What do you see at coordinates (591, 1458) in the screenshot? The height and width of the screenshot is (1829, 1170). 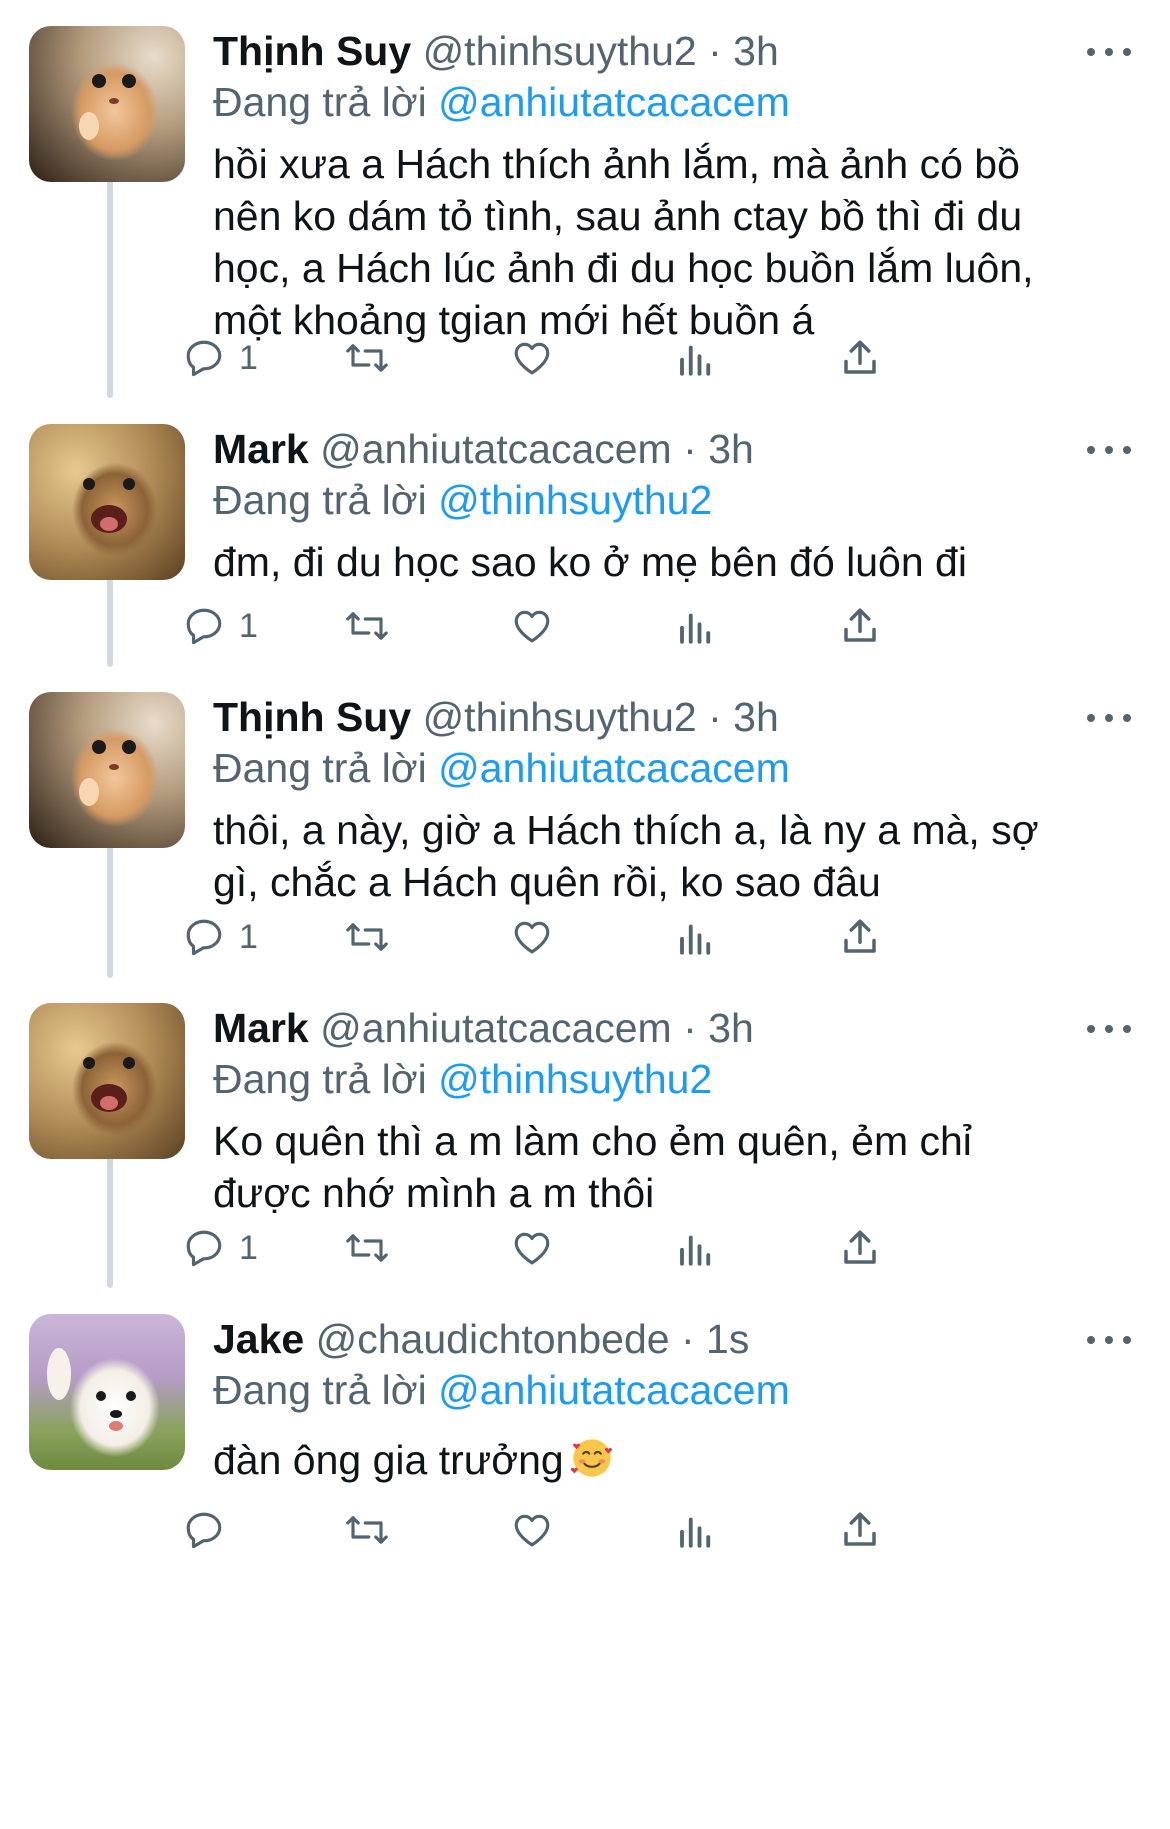 I see `smiling-face-with-hearts-icon` at bounding box center [591, 1458].